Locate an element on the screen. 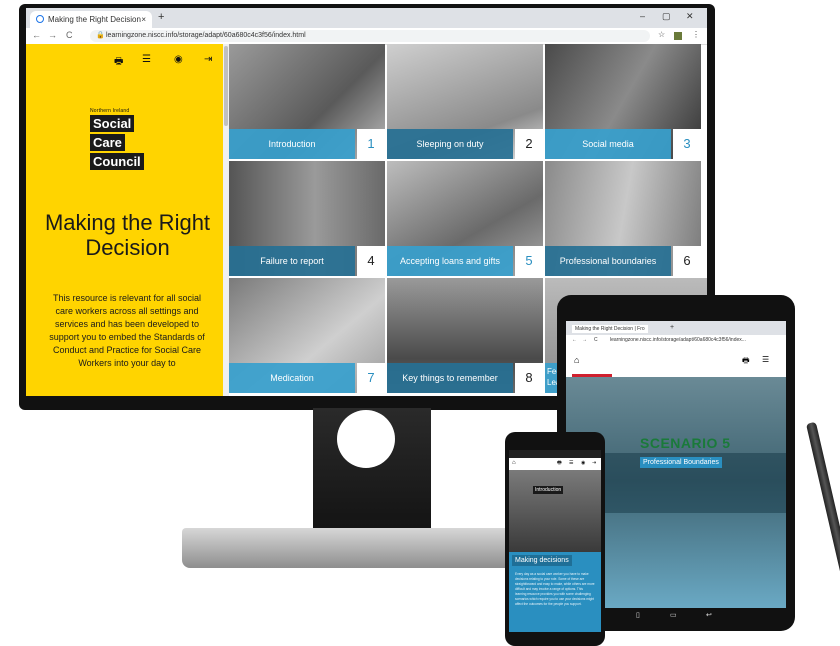 The width and height of the screenshot is (840, 646). tile-failure-to-report: Failure to report 4 is located at coordinates (307, 218).